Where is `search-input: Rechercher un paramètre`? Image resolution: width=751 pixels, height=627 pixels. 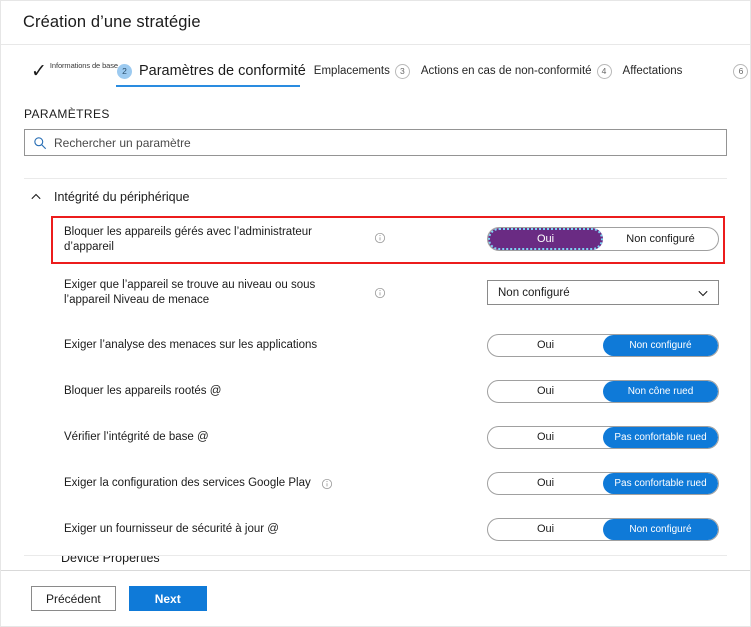 search-input: Rechercher un paramètre is located at coordinates (375, 142).